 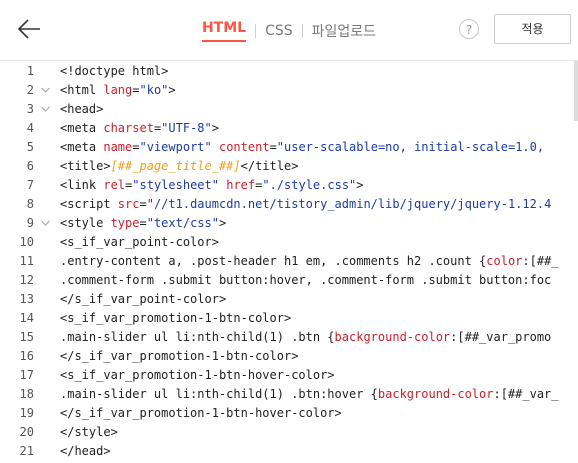 What do you see at coordinates (26, 451) in the screenshot?
I see `line-number: 21` at bounding box center [26, 451].